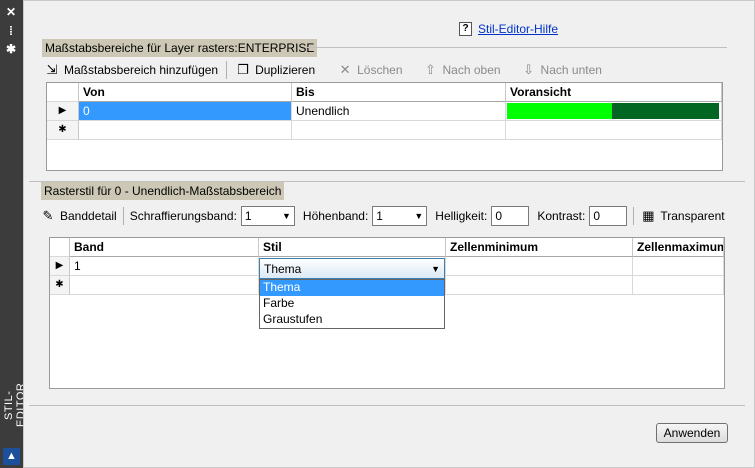  What do you see at coordinates (185, 111) in the screenshot?
I see `cell-von: 0` at bounding box center [185, 111].